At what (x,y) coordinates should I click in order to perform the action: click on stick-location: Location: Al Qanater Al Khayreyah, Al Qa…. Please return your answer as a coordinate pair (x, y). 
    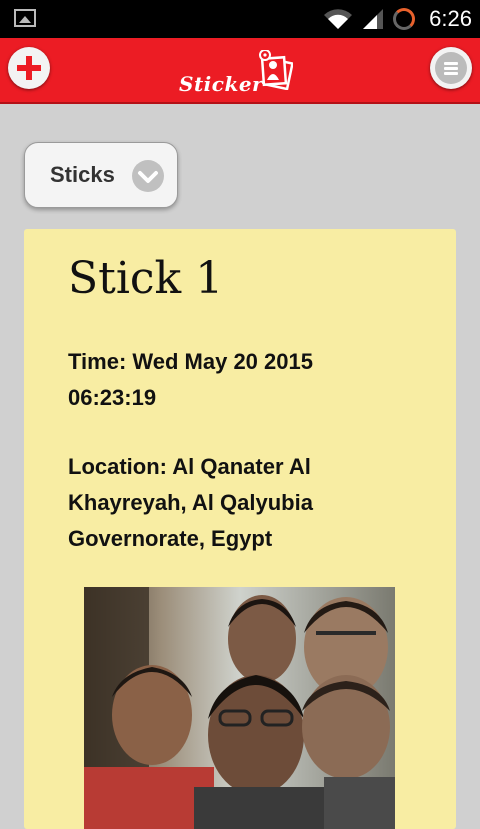
    Looking at the image, I should click on (190, 502).